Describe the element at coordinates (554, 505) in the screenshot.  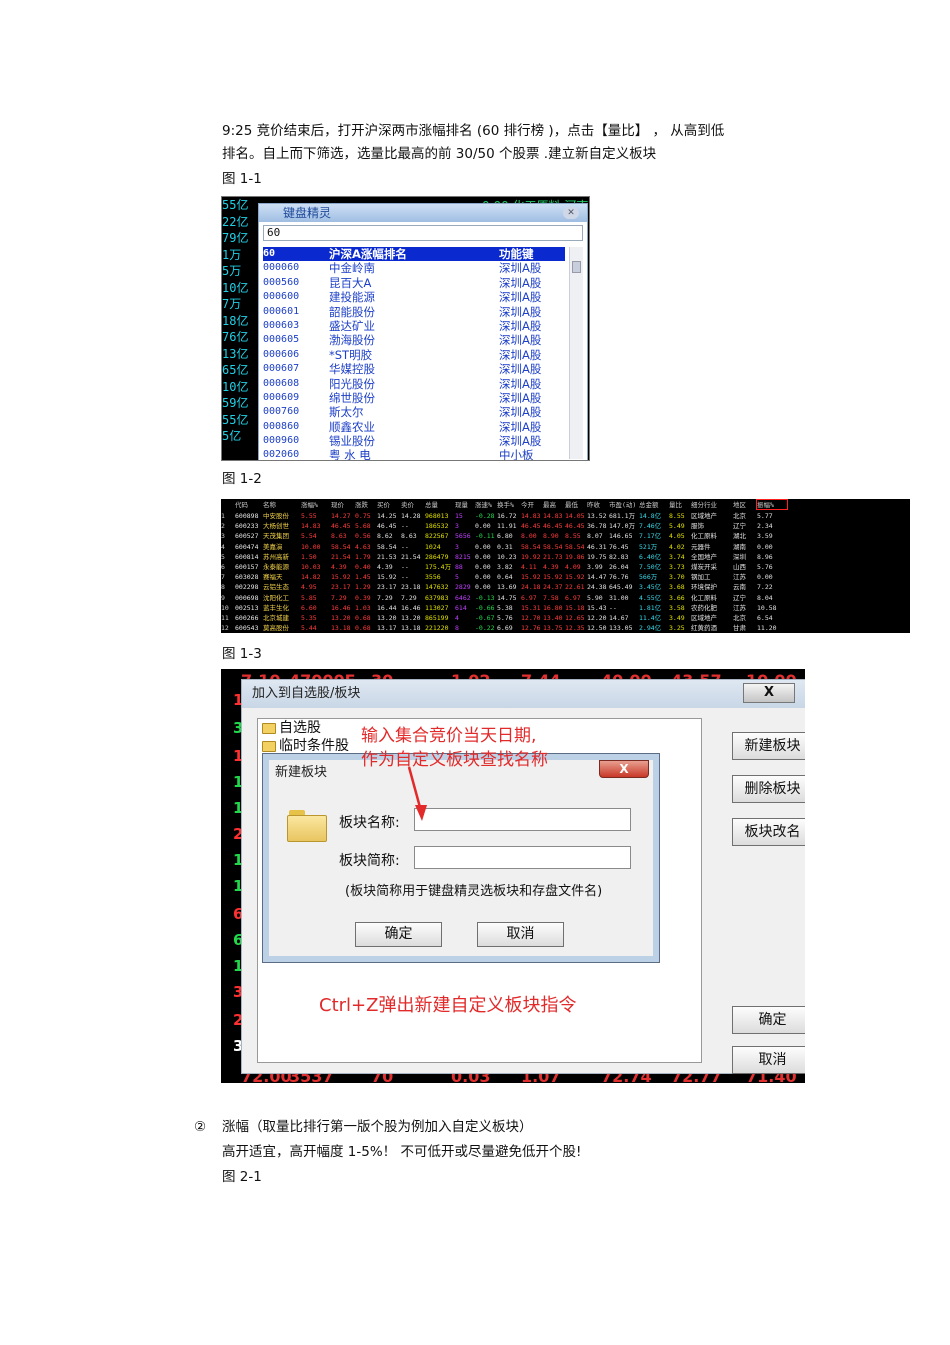
I see `column-header: 最高` at that location.